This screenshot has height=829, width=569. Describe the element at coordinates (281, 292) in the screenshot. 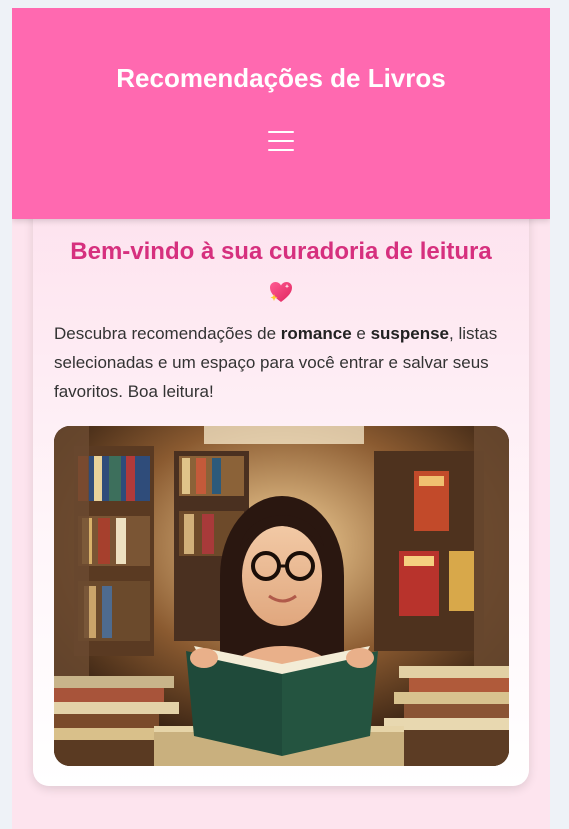

I see `sparkling-heart-icon` at that location.